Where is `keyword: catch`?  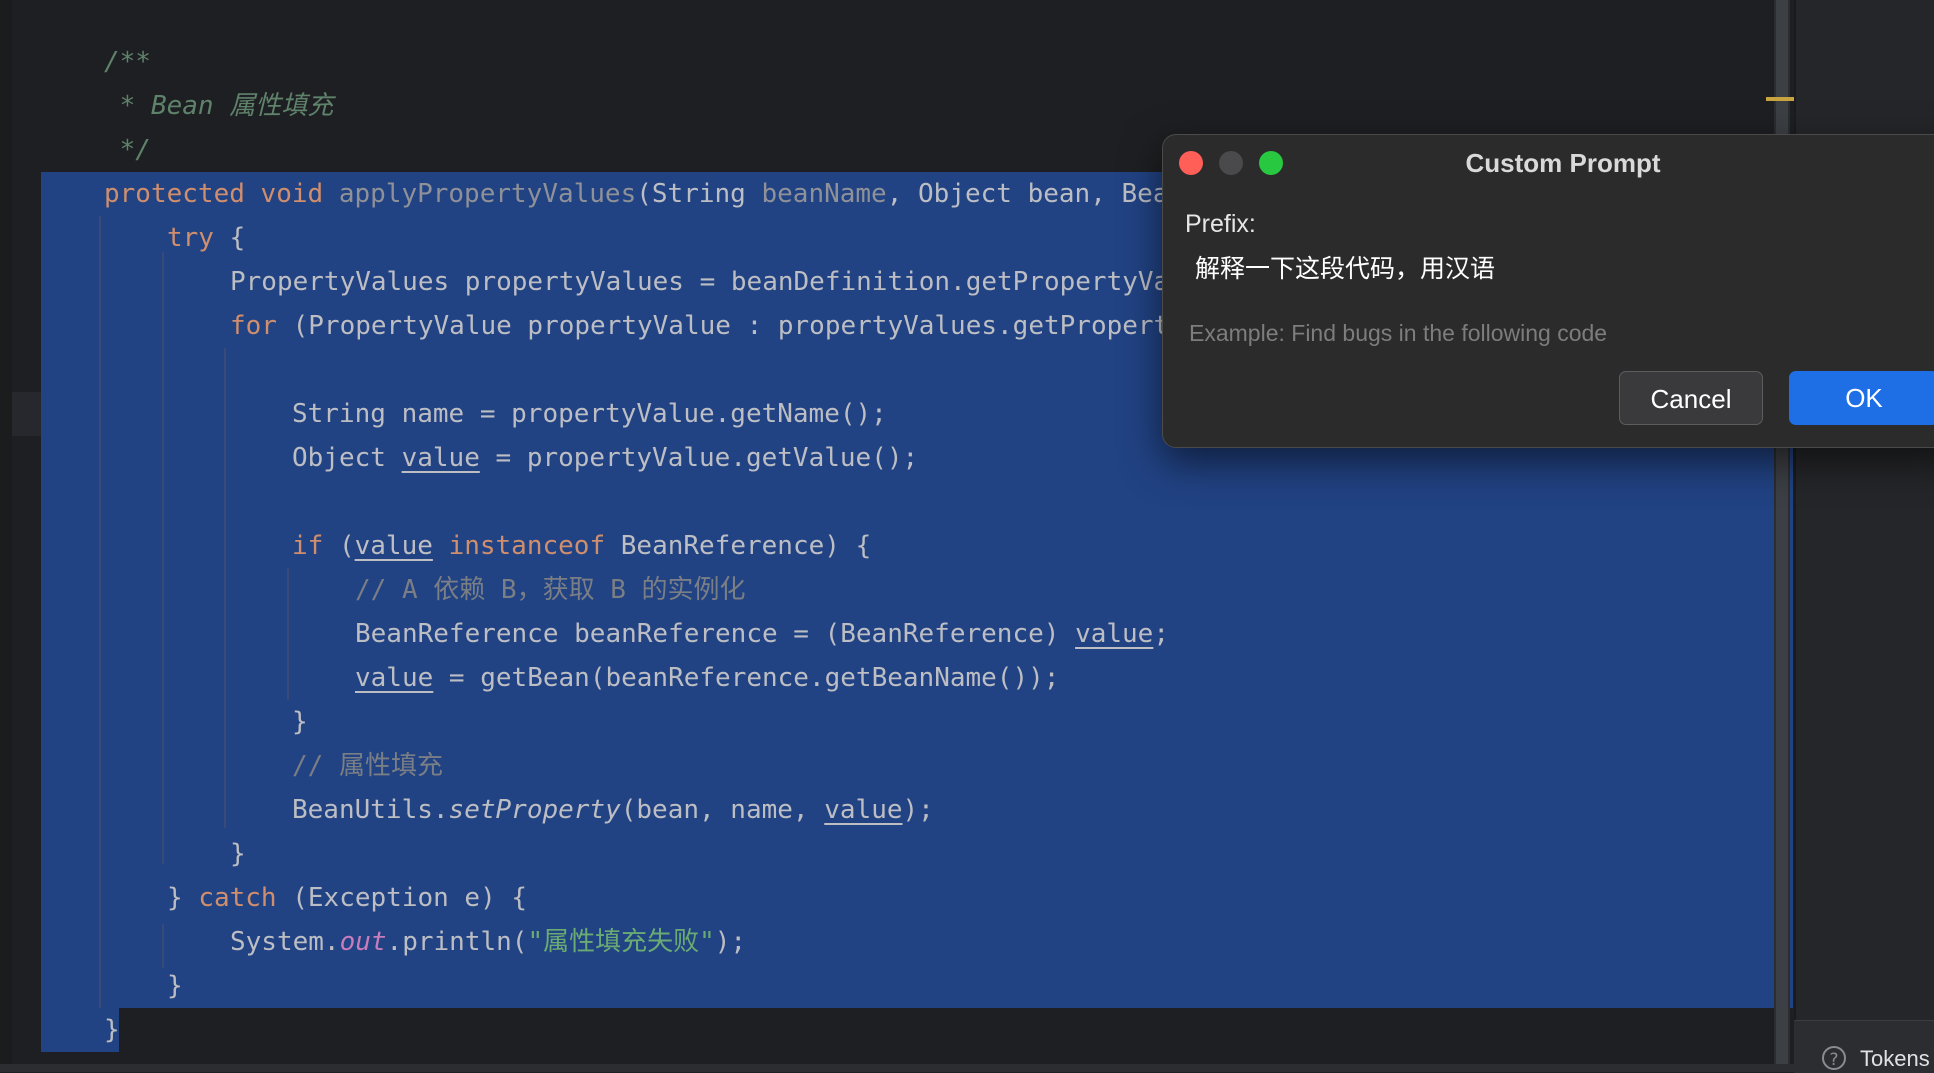
keyword: catch is located at coordinates (237, 898).